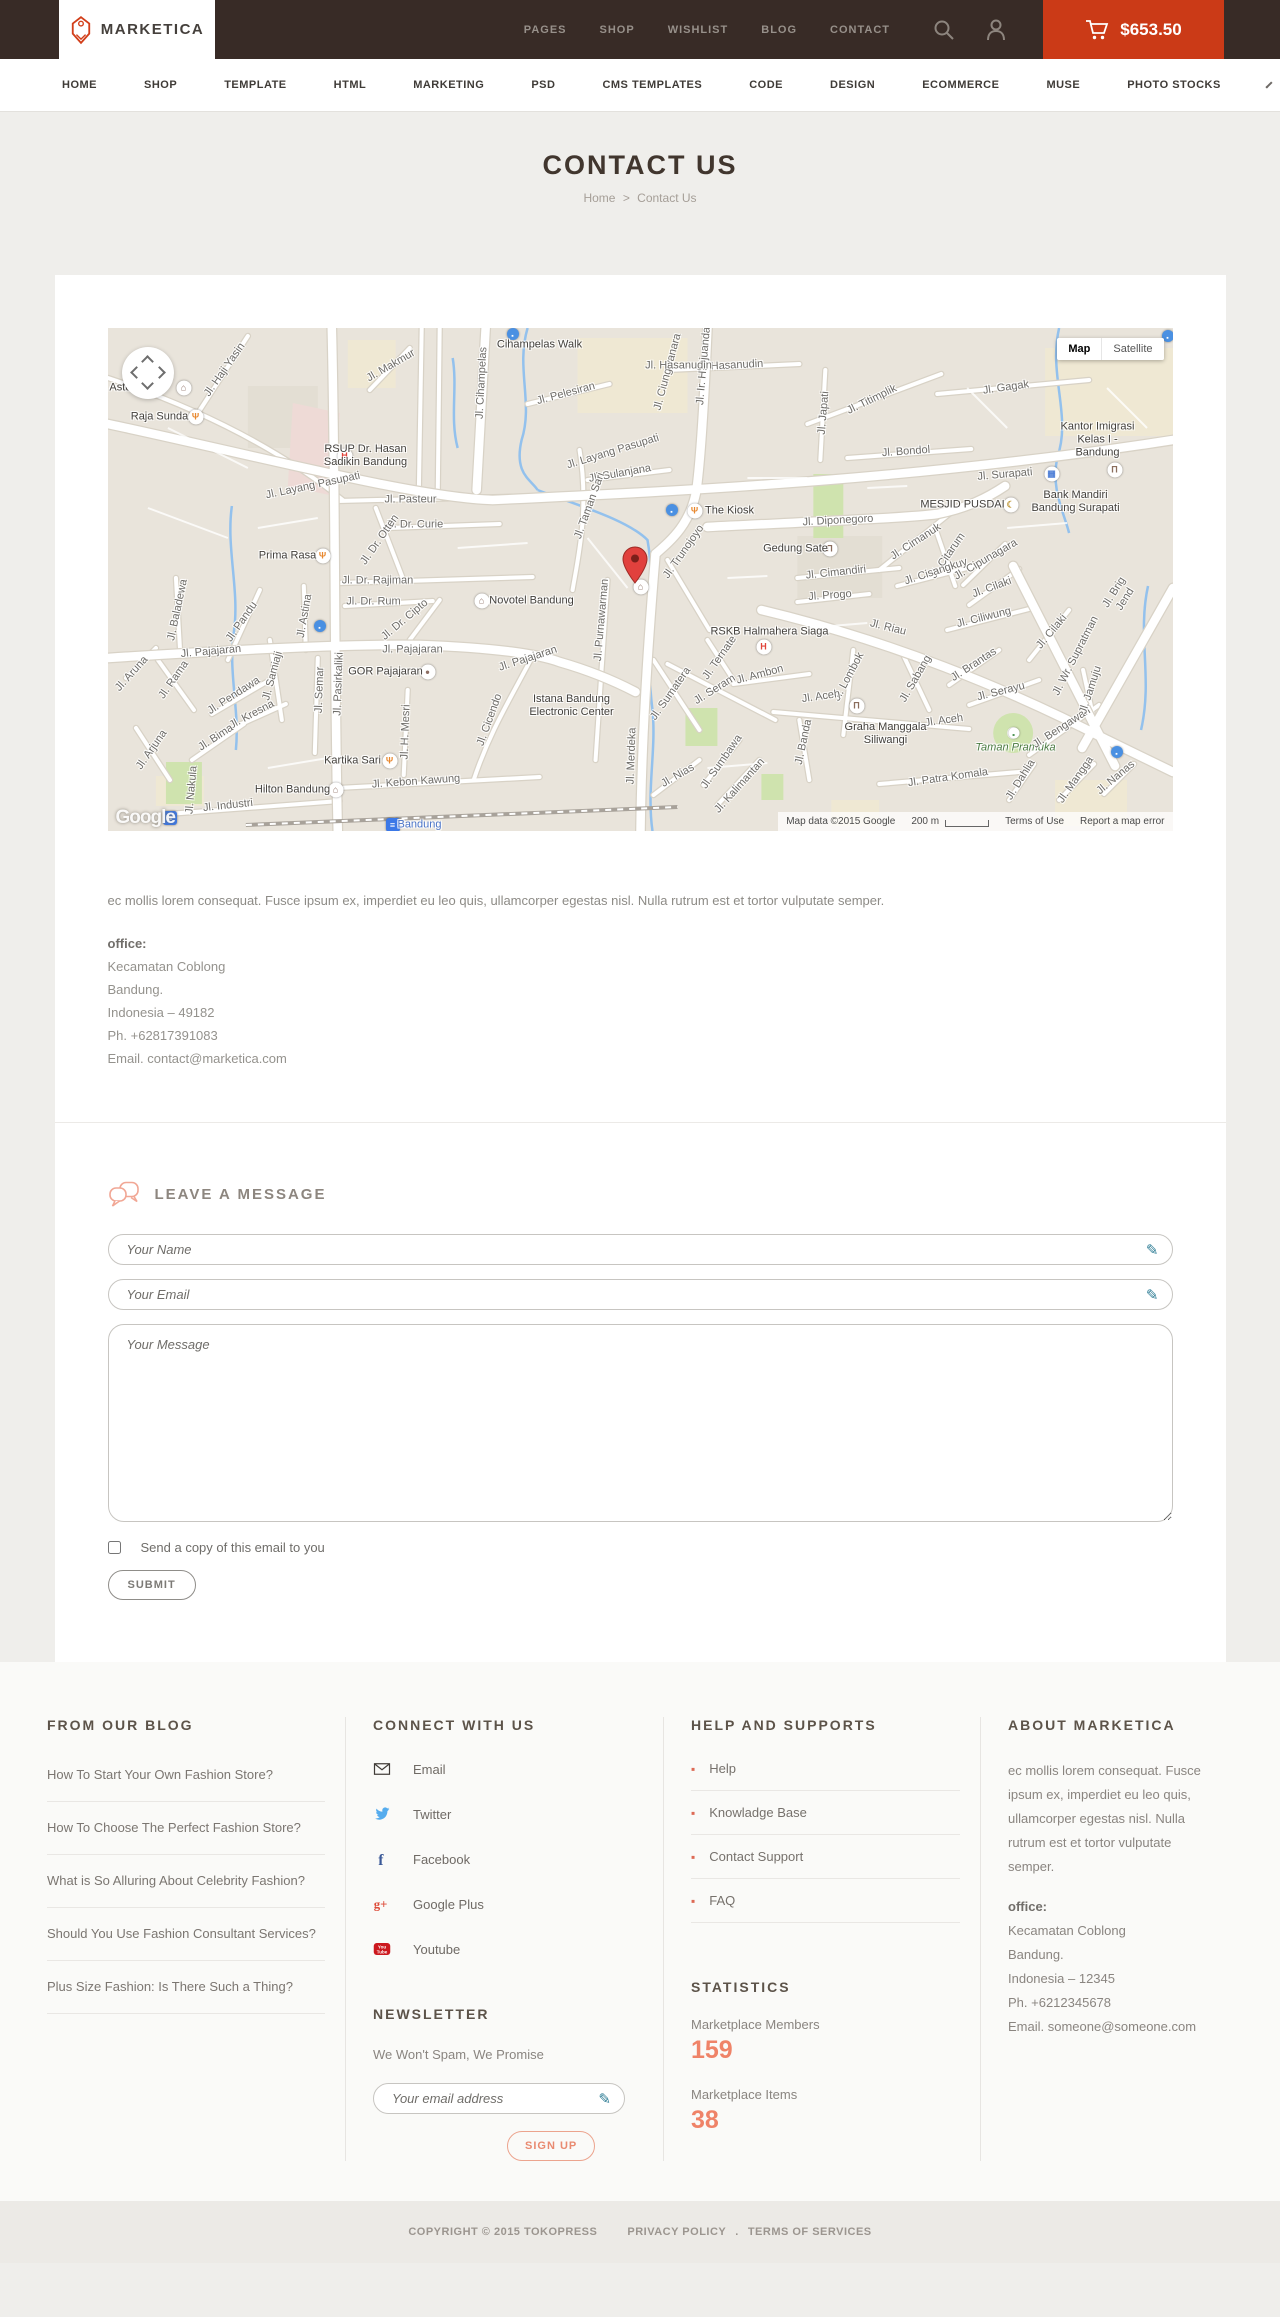  What do you see at coordinates (255, 85) in the screenshot?
I see `category-nav-link: TEMPLATE` at bounding box center [255, 85].